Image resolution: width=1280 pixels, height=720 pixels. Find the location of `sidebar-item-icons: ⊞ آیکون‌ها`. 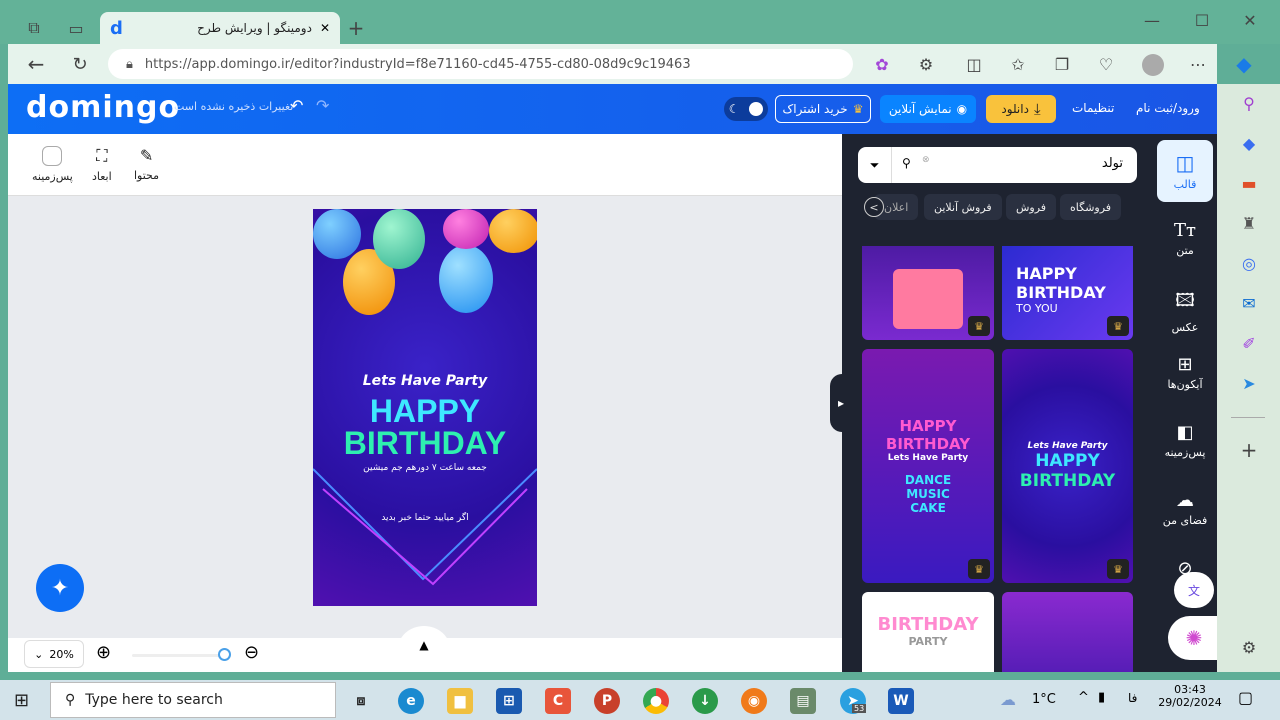

sidebar-item-icons: ⊞ آیکون‌ها is located at coordinates (1185, 372).